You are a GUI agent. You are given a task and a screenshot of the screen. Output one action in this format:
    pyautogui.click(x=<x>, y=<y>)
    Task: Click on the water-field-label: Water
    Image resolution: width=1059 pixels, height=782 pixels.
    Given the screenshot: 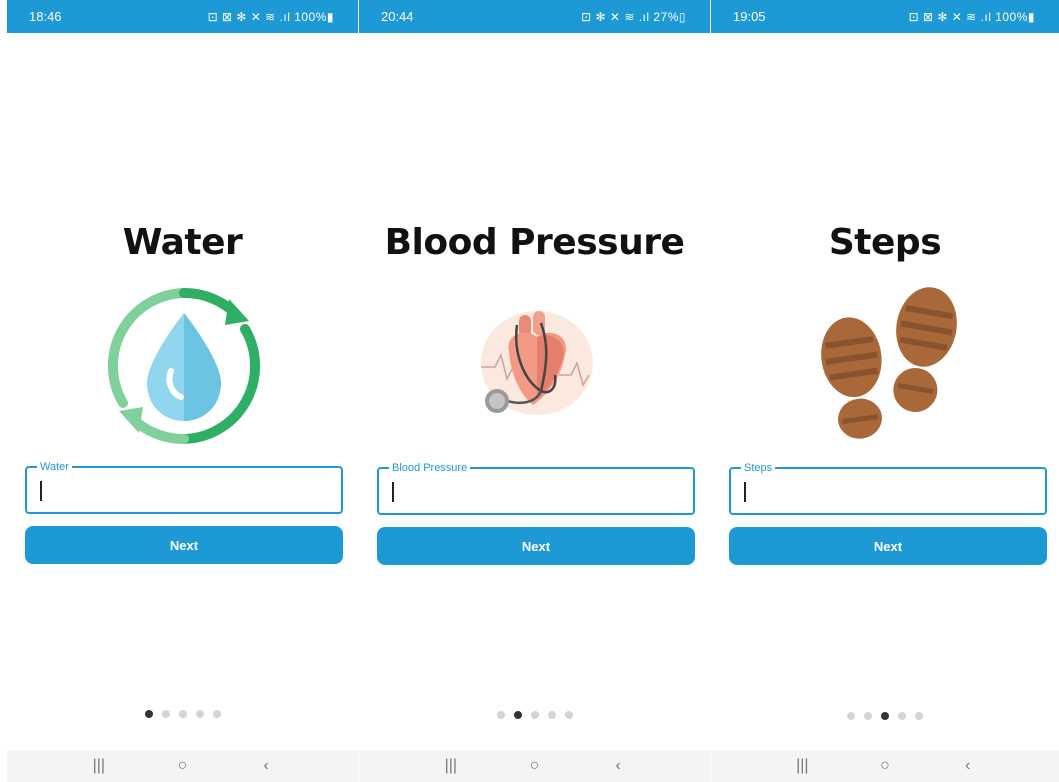 What is the action you would take?
    pyautogui.click(x=54, y=467)
    